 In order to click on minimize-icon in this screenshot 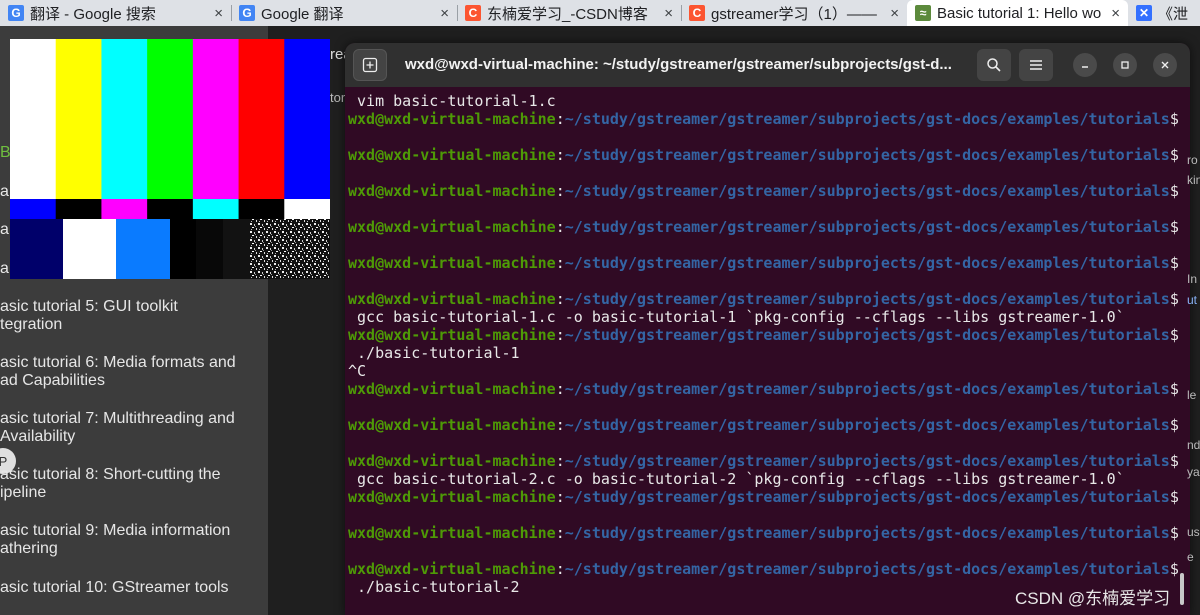, I will do `click(1085, 65)`.